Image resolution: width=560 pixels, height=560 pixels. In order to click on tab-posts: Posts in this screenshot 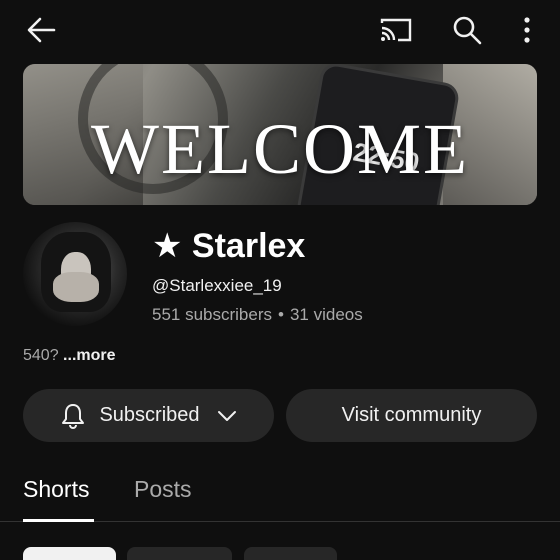, I will do `click(163, 489)`.